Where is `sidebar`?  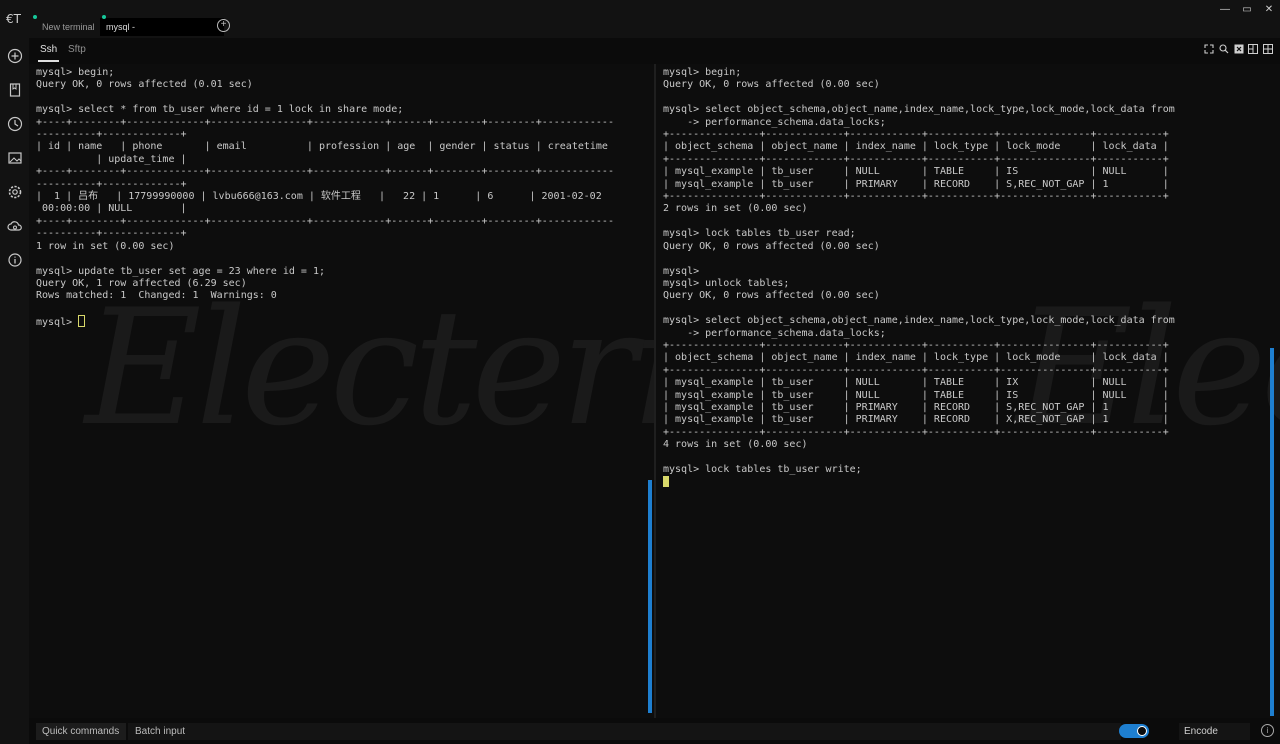 sidebar is located at coordinates (14, 391).